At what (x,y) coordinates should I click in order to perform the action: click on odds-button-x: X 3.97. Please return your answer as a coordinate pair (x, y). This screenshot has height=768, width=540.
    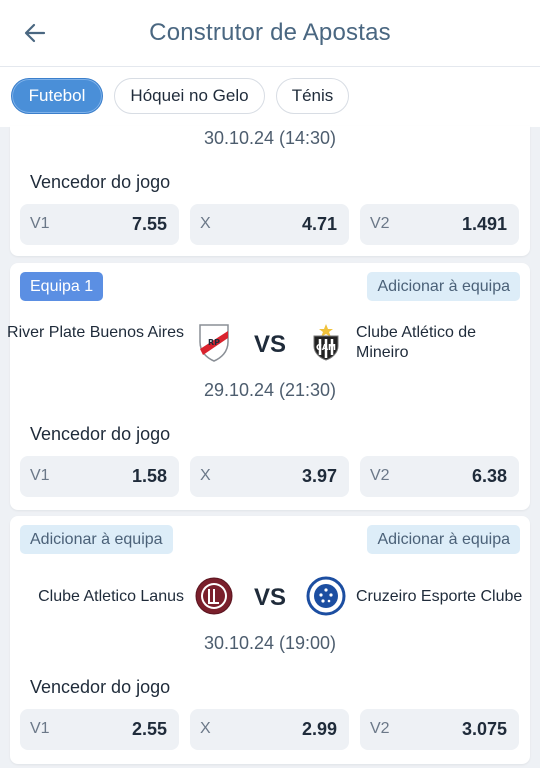
    Looking at the image, I should click on (269, 476).